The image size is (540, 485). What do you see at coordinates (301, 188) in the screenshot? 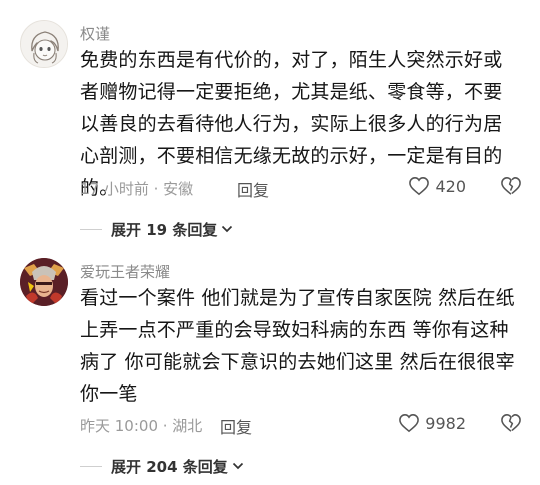
I see `comment-meta: 17 小时前 · 安徽 回复 420` at bounding box center [301, 188].